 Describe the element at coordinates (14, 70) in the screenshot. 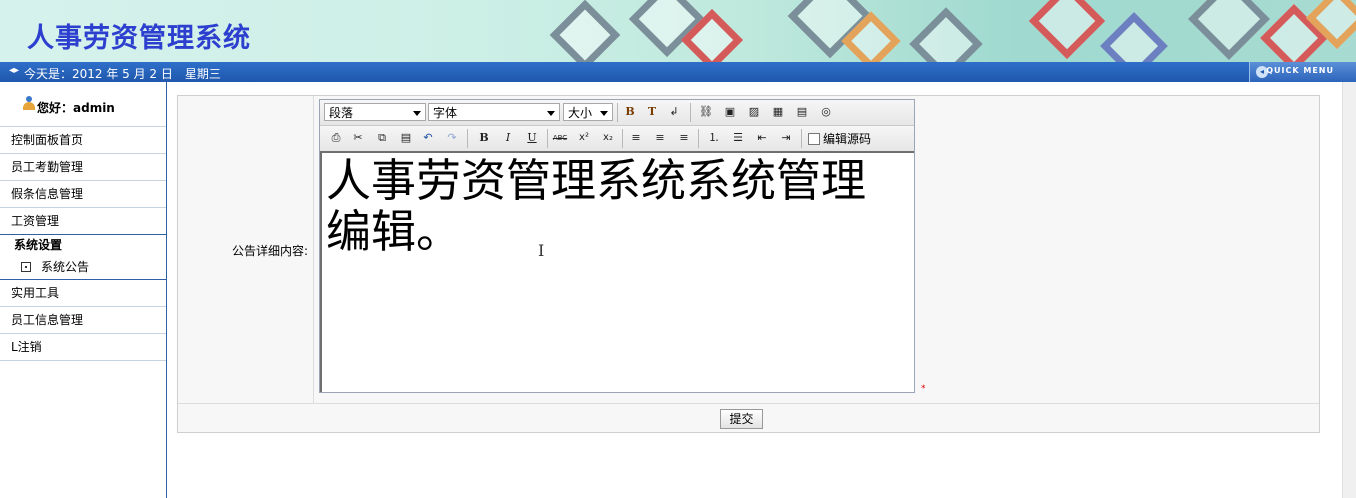

I see `arrows-icon: ◂▸` at that location.